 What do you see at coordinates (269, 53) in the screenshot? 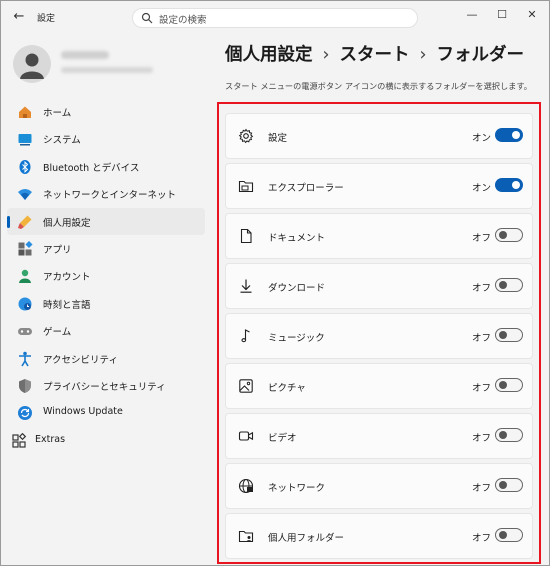
I see `breadcrumb-personalization: 個人用設定` at bounding box center [269, 53].